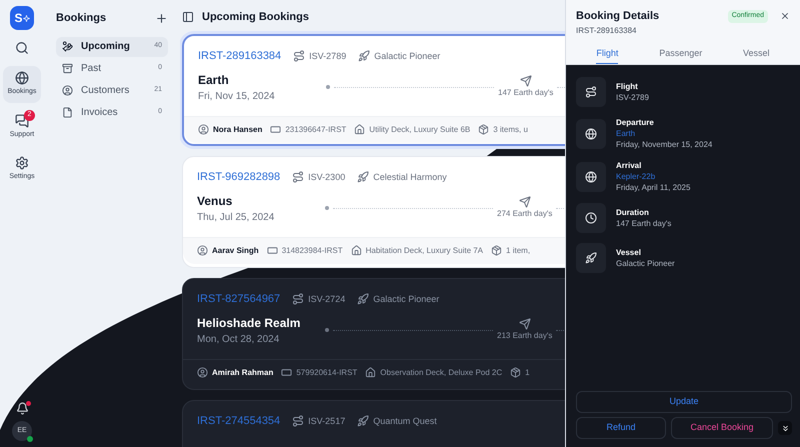 This screenshot has width=800, height=447. Describe the element at coordinates (664, 133) in the screenshot. I see `planet-link: Earth` at that location.